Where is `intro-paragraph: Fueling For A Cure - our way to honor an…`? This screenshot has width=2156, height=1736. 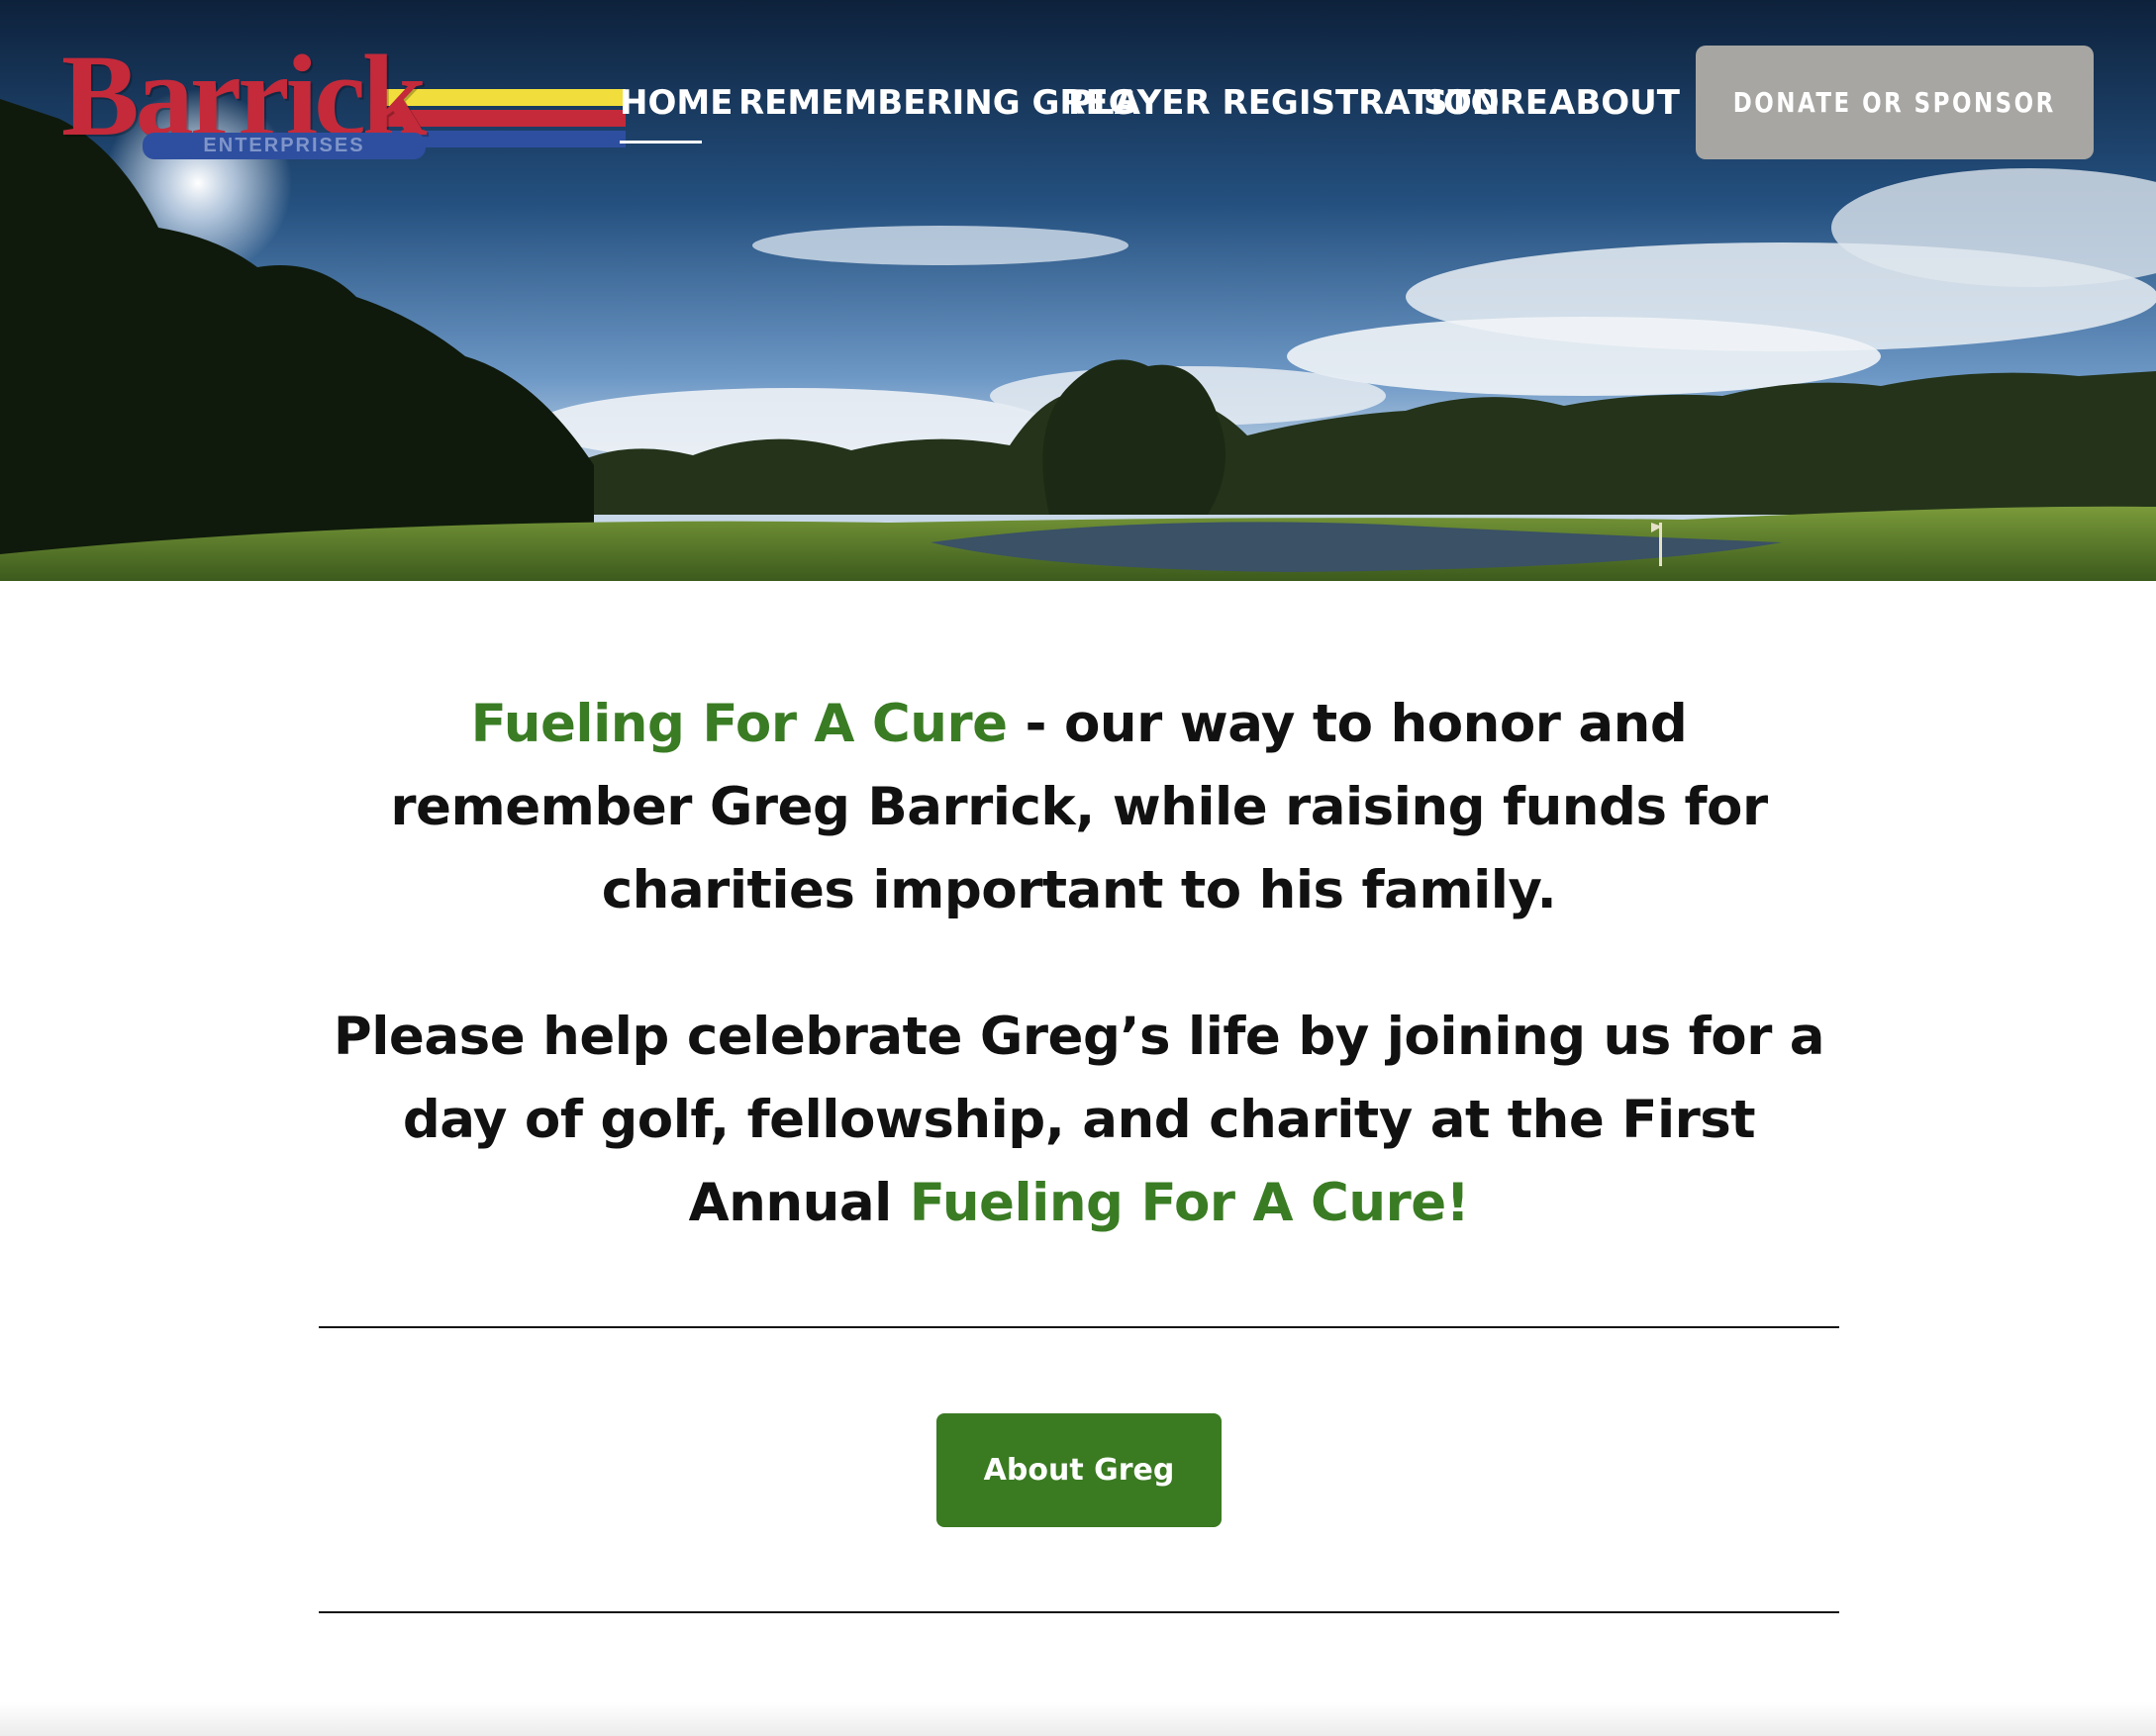 intro-paragraph: Fueling For A Cure - our way to honor an… is located at coordinates (1079, 807).